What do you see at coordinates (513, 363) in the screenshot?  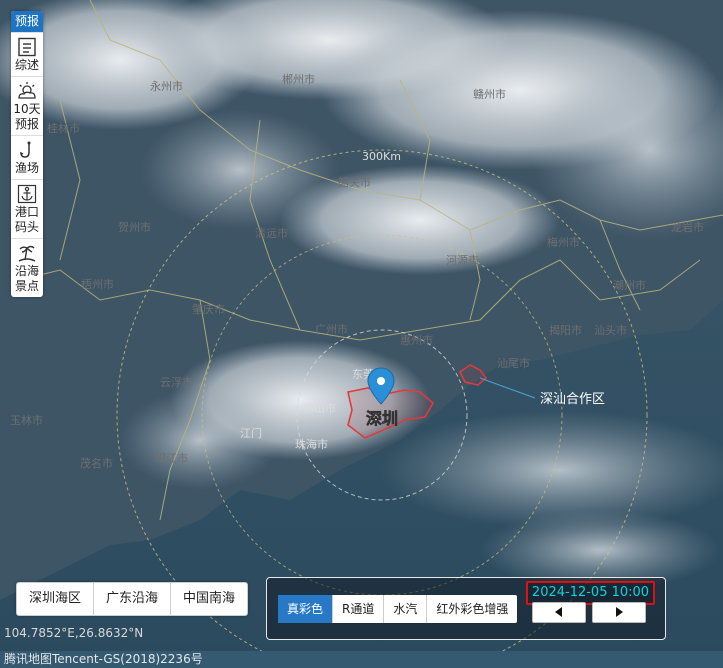 I see `city-label: 汕尾市` at bounding box center [513, 363].